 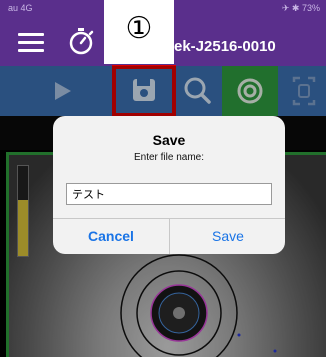 I want to click on dialog-message: Enter file name:, so click(x=169, y=157).